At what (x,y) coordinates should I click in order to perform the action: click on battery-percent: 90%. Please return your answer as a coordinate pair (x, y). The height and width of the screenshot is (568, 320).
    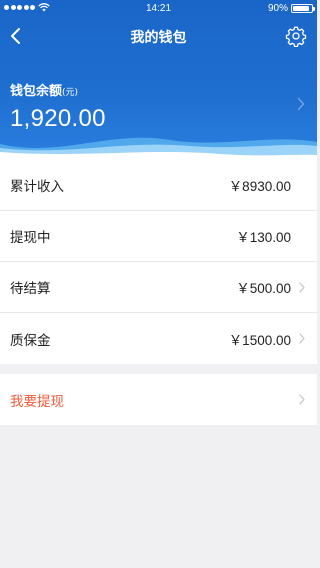
    Looking at the image, I should click on (277, 8).